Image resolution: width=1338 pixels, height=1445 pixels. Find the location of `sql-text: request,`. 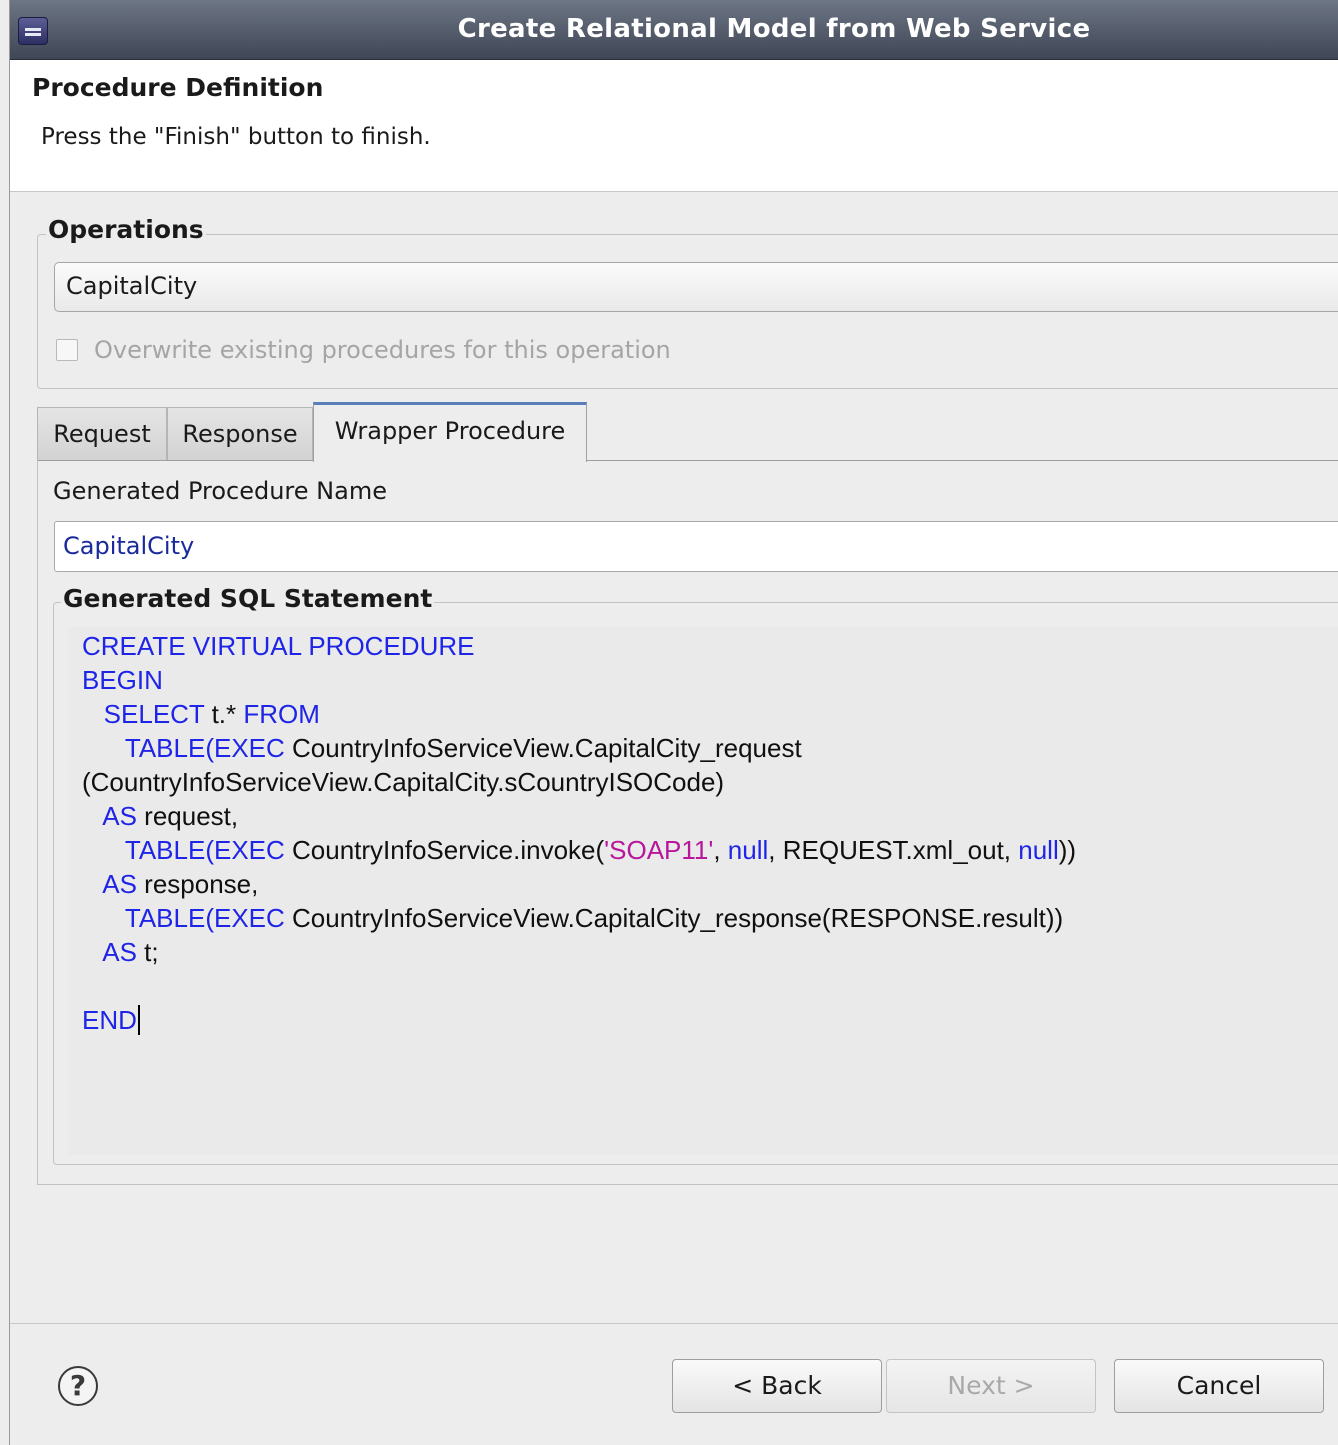

sql-text: request, is located at coordinates (187, 816).